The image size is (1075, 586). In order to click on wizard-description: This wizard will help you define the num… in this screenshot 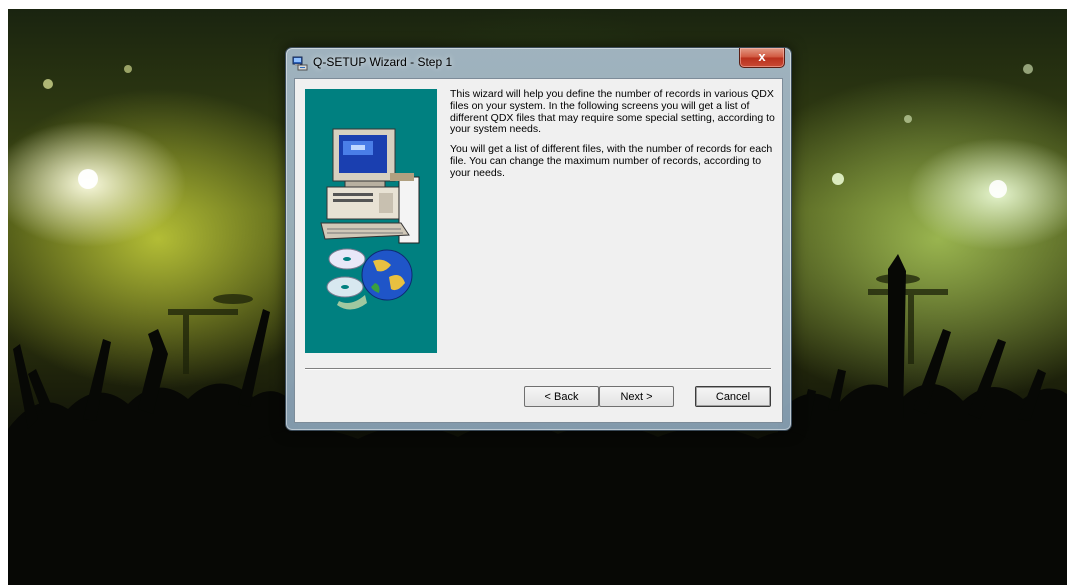, I will do `click(615, 138)`.